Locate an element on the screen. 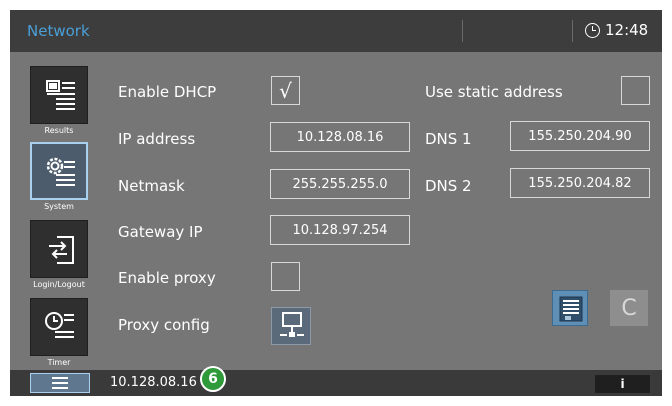  info-button: i is located at coordinates (622, 384).